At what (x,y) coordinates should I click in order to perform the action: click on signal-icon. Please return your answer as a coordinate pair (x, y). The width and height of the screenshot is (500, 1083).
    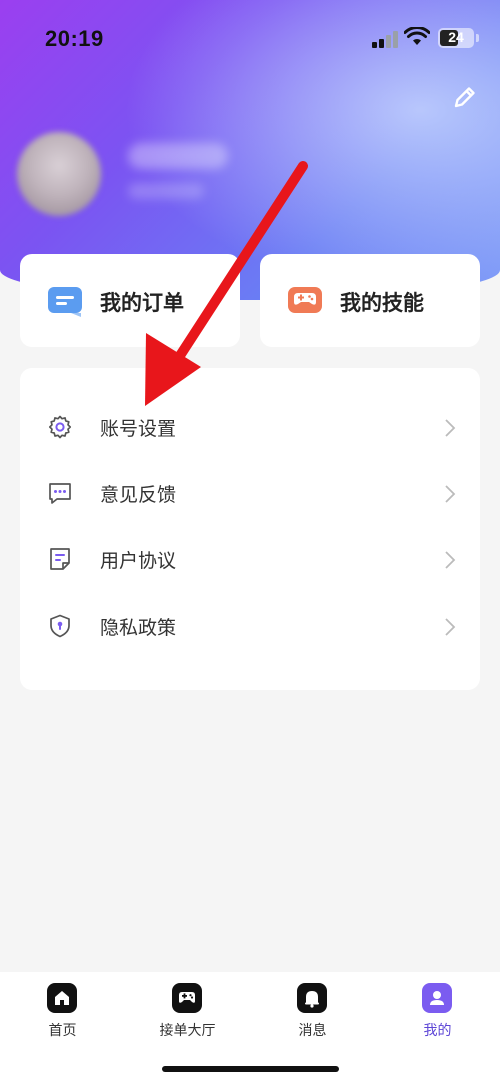
    Looking at the image, I should click on (386, 39).